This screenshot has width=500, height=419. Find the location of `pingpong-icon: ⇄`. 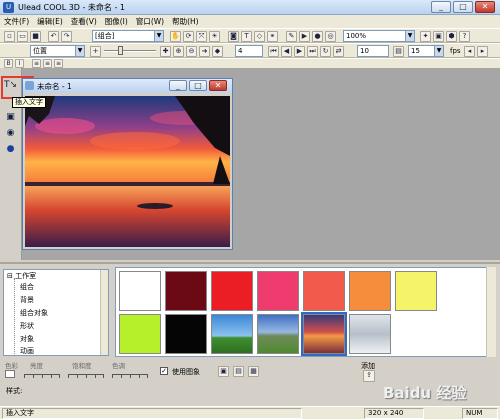

pingpong-icon: ⇄ is located at coordinates (338, 51).